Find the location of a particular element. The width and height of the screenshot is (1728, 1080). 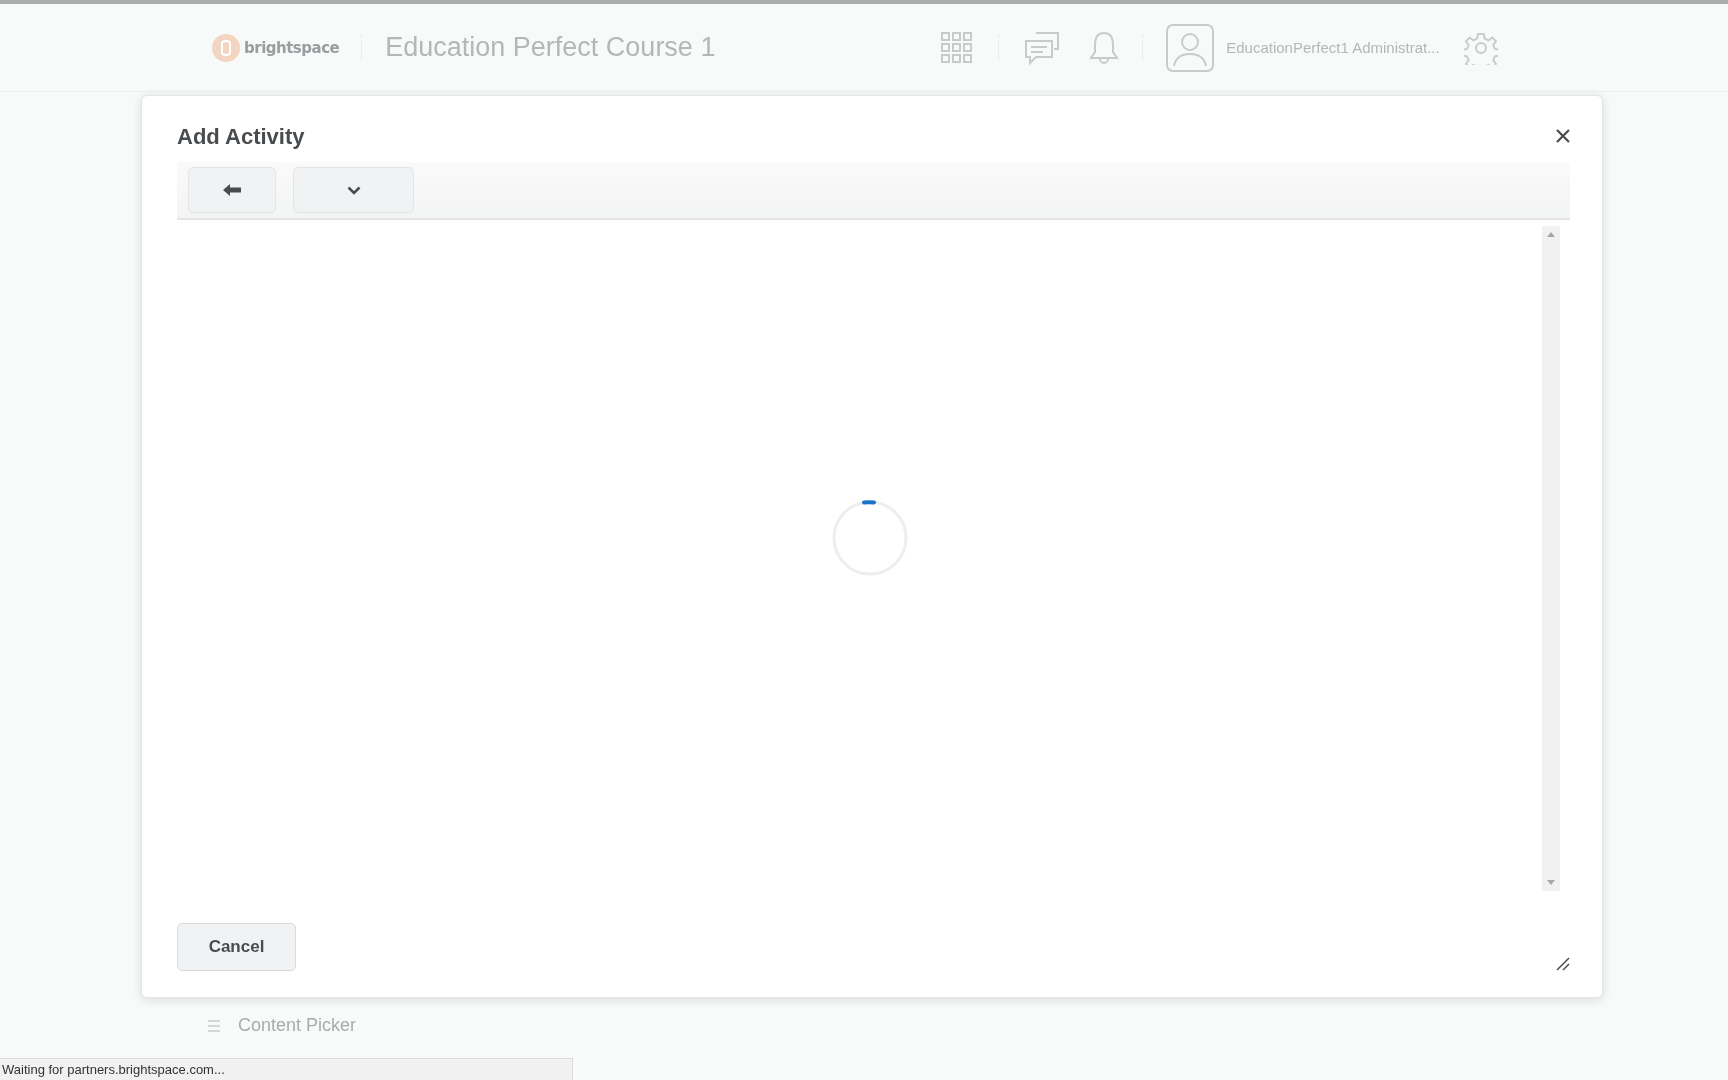

close-icon is located at coordinates (1563, 135).